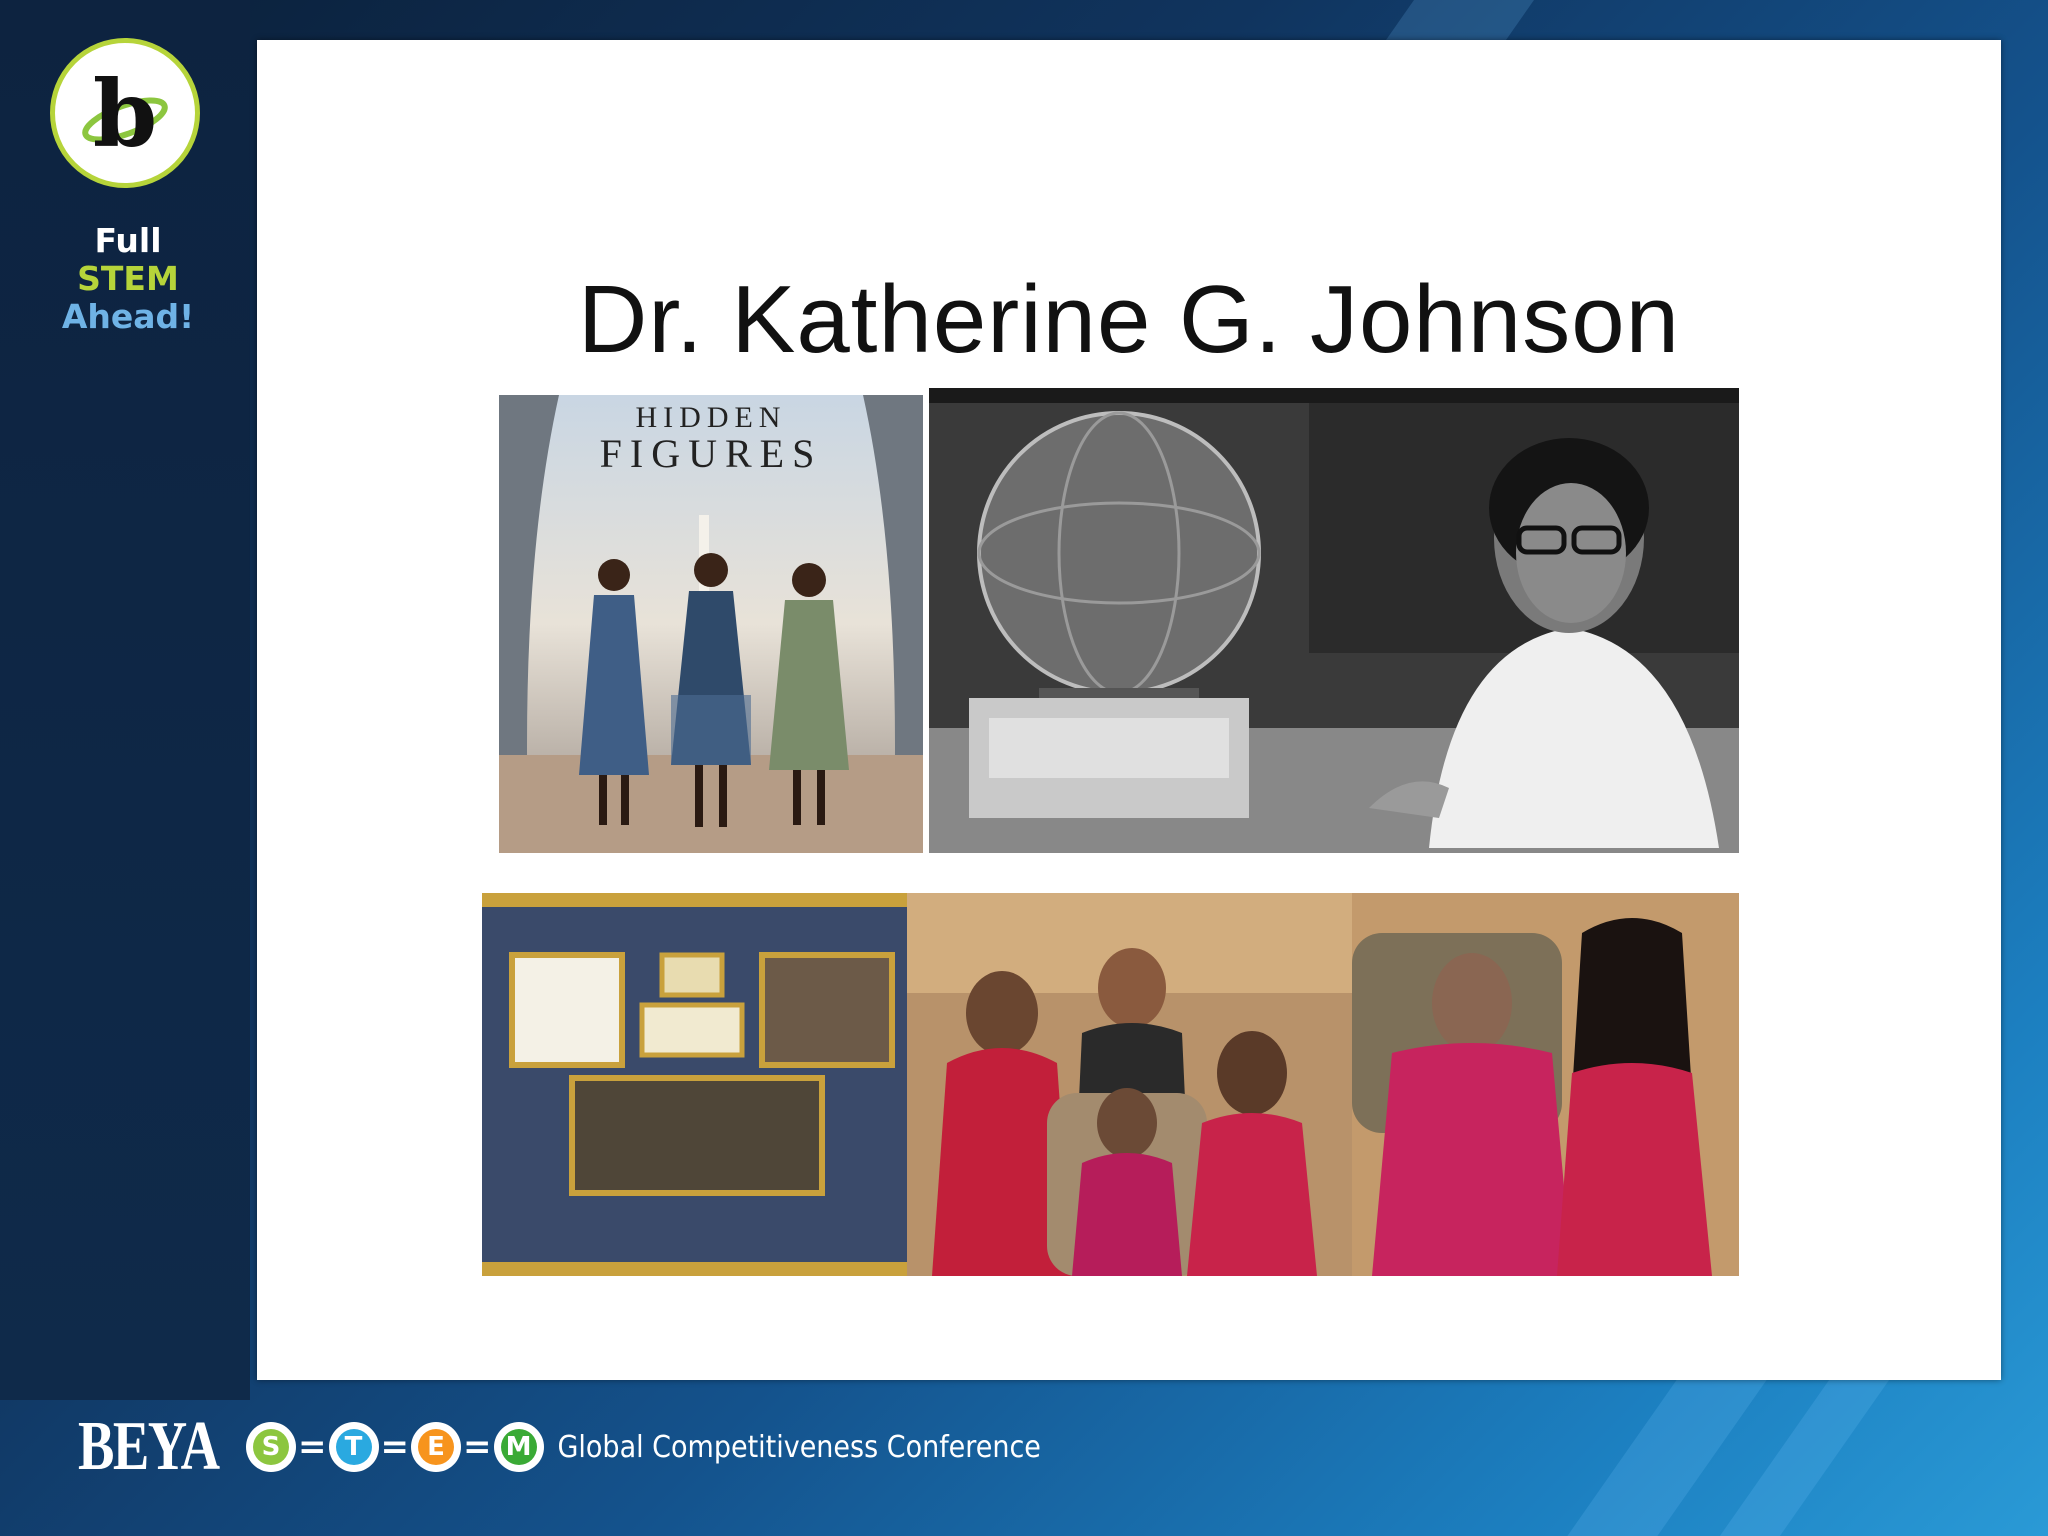  What do you see at coordinates (1334, 620) in the screenshot?
I see `katherine-johnson-photo` at bounding box center [1334, 620].